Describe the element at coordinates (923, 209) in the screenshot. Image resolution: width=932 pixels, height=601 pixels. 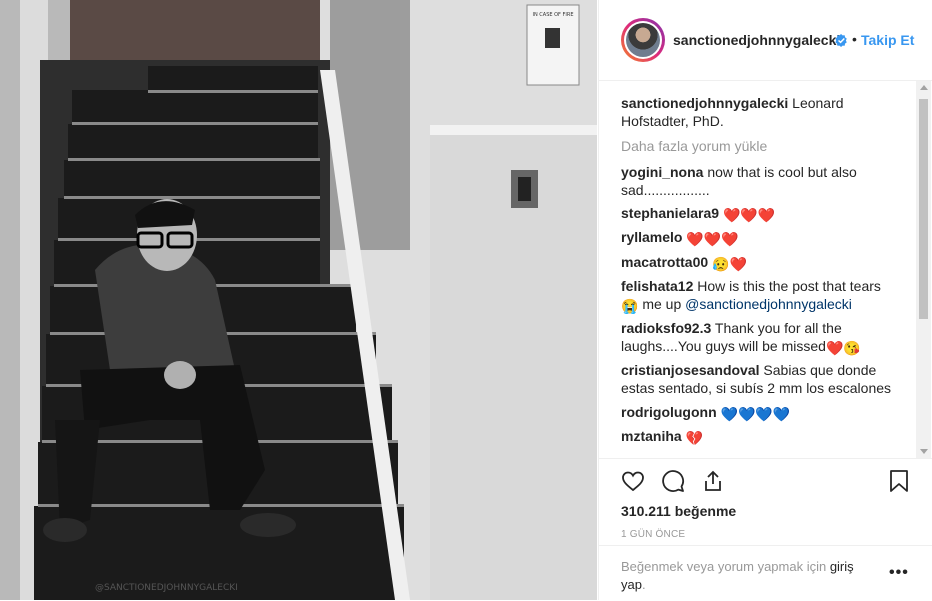
I see `scrollbar-thumb` at that location.